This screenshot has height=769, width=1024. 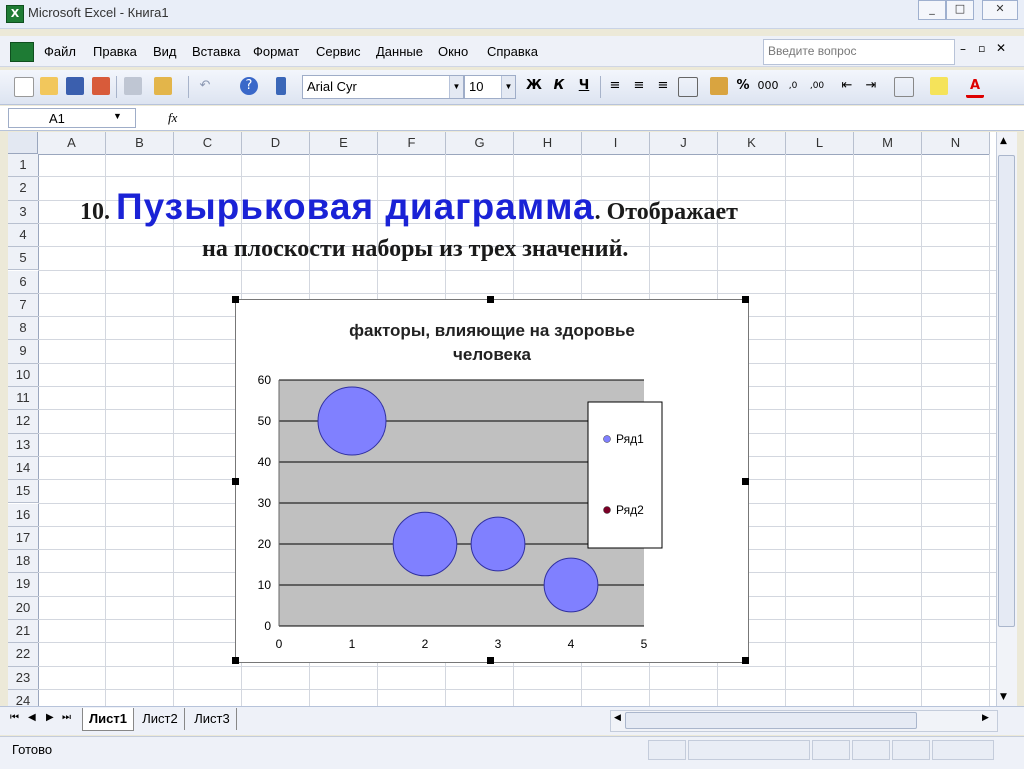 I want to click on column-header: H, so click(x=548, y=143).